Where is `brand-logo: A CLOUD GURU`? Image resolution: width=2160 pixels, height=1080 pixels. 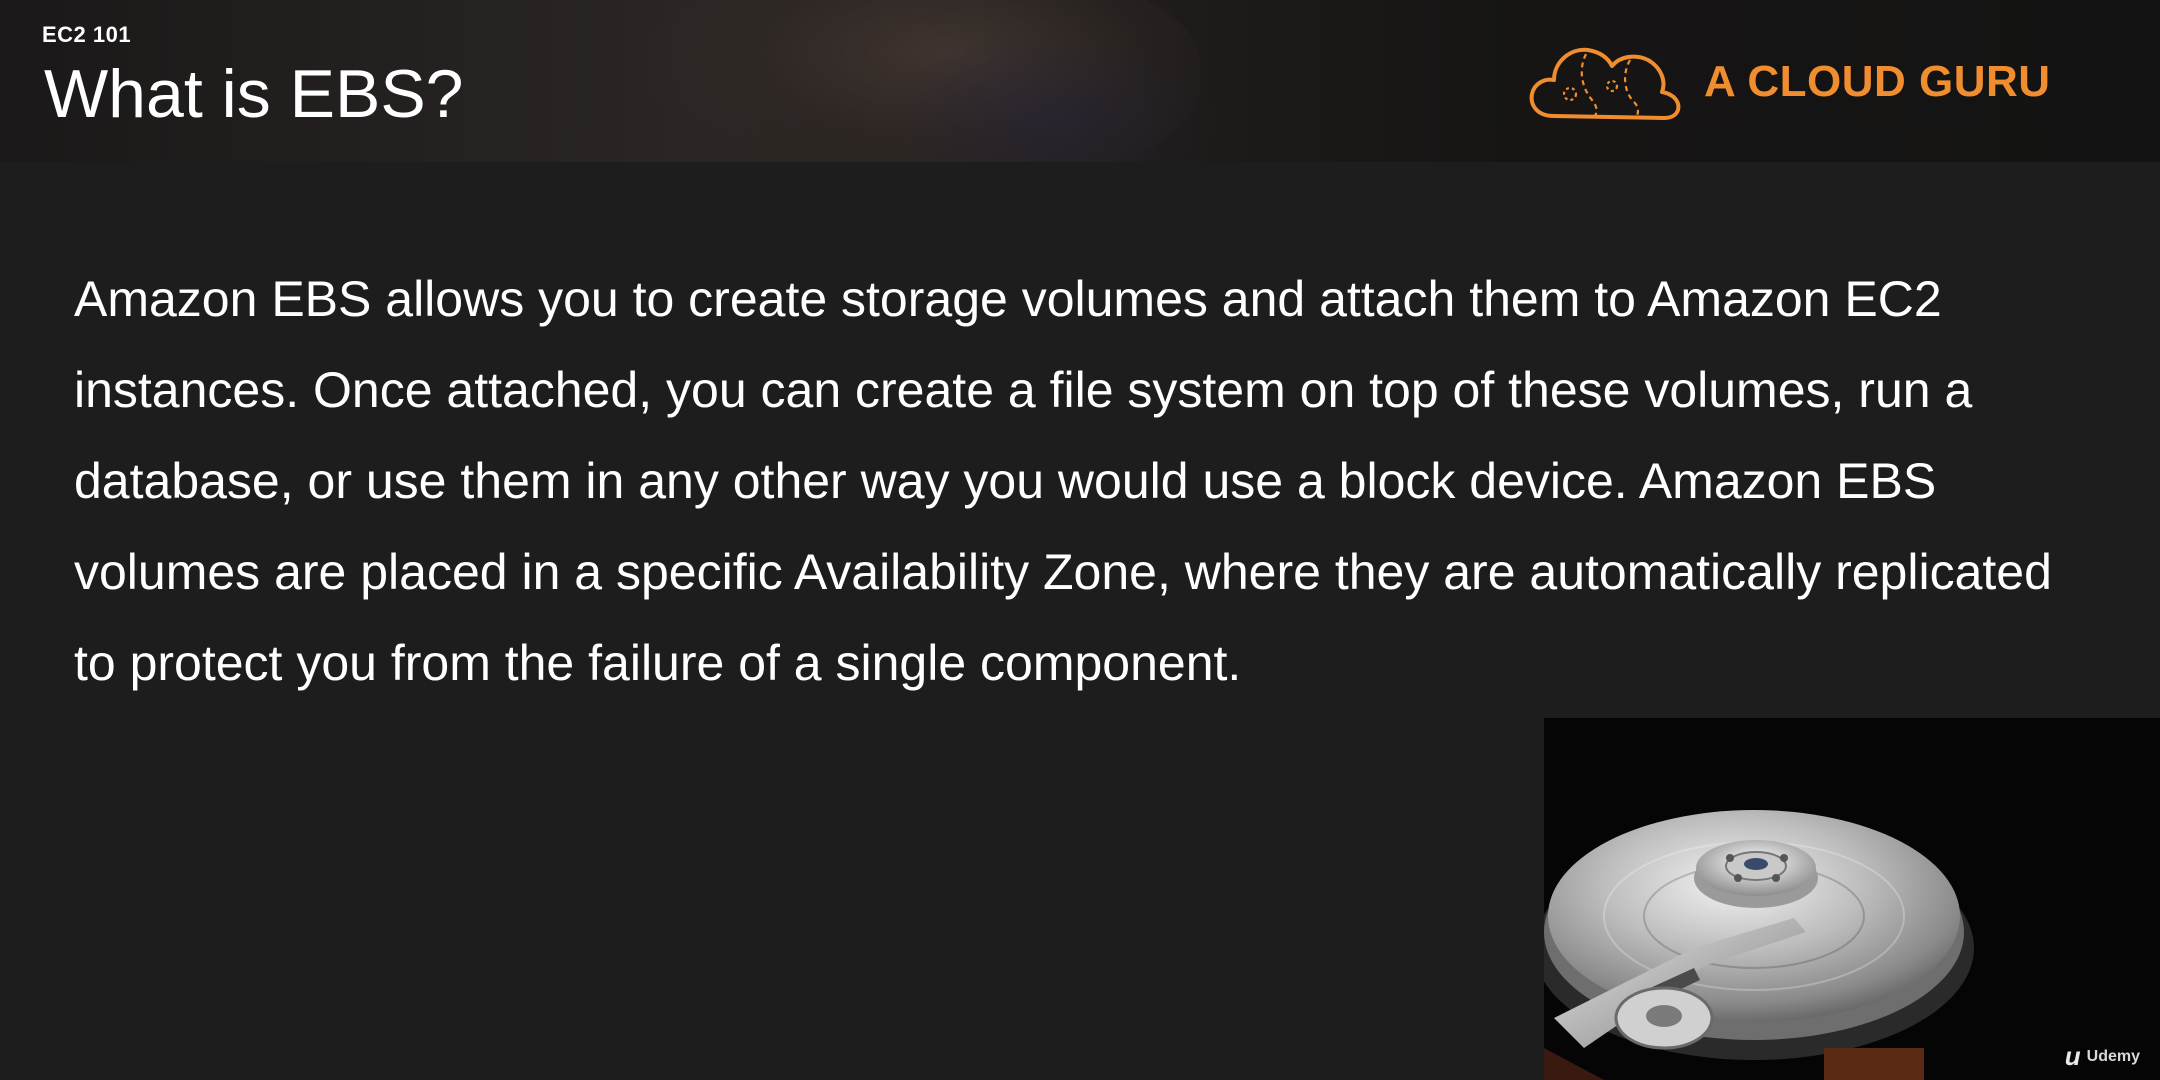 brand-logo: A CLOUD GURU is located at coordinates (1788, 82).